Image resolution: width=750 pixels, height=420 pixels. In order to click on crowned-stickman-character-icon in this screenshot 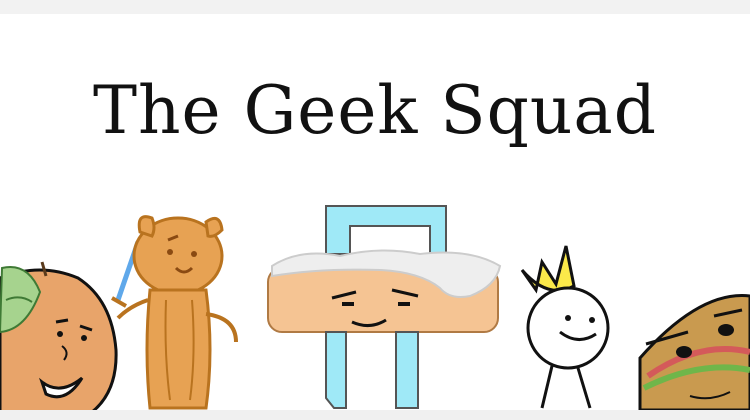, I will do `click(565, 327)`.